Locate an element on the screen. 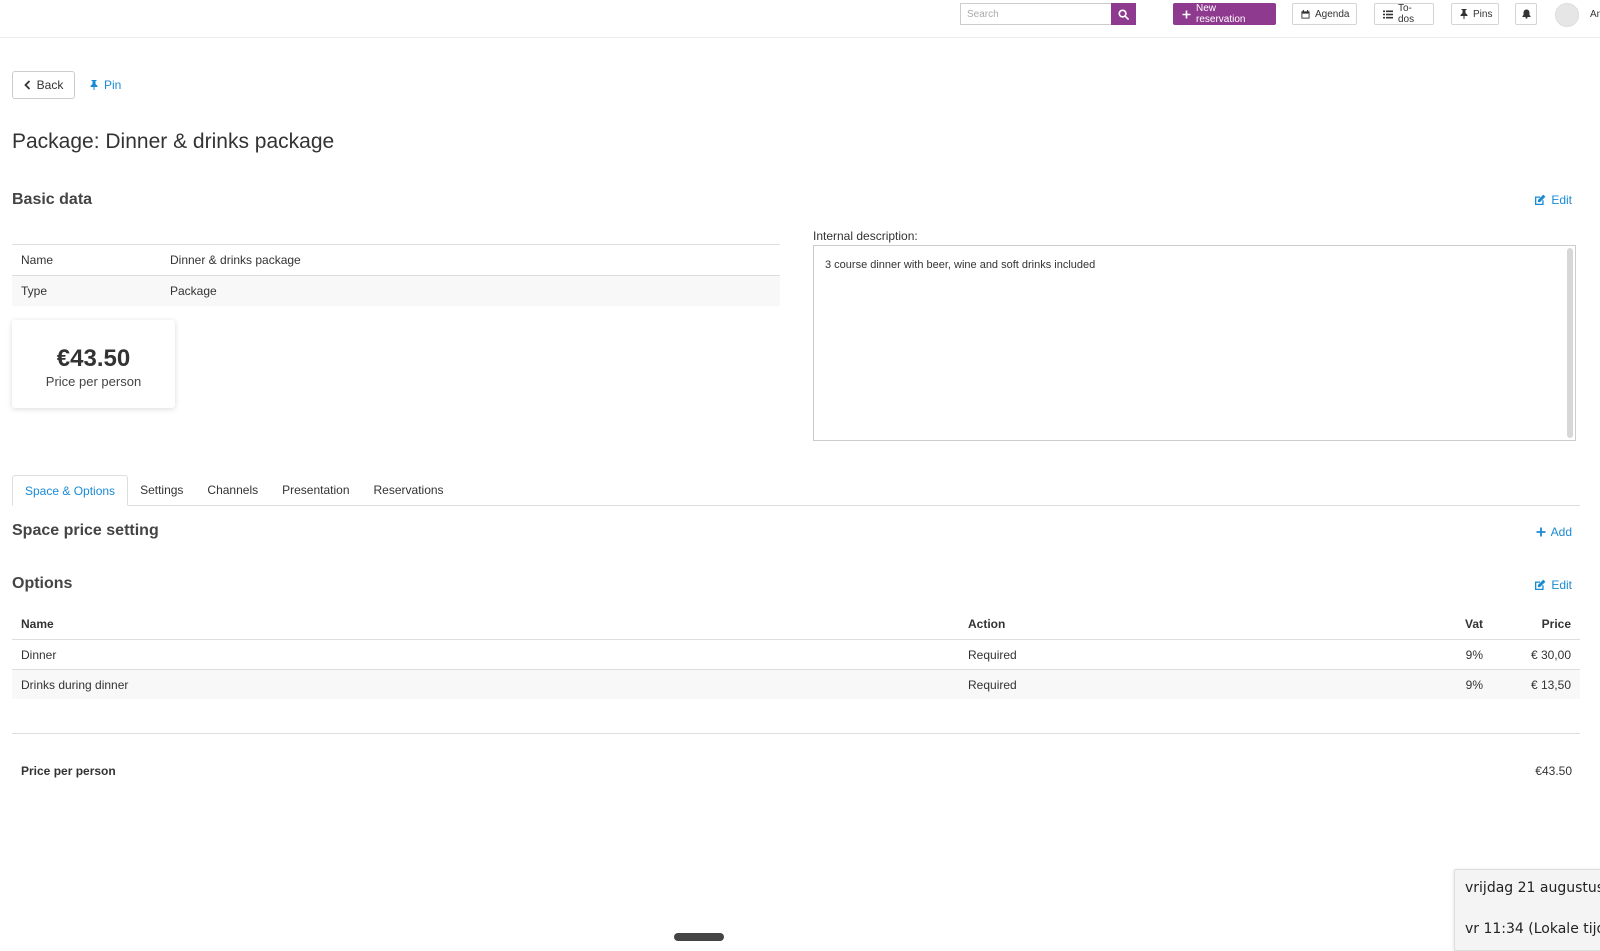  new-reservation-label: New reservation is located at coordinates (1221, 14).